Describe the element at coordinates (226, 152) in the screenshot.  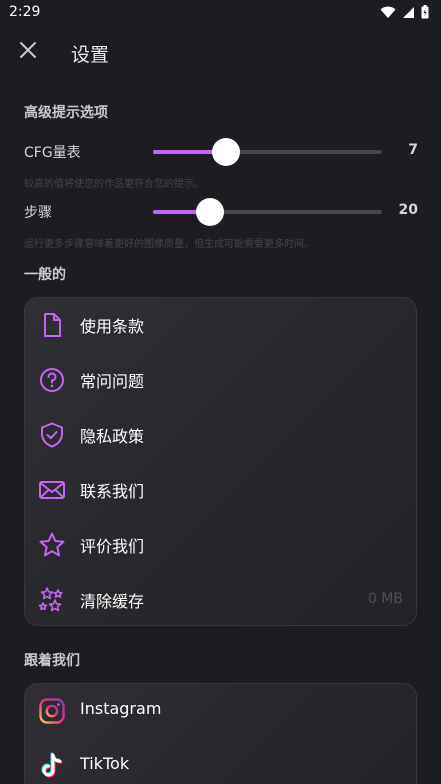
I see `cfg-slider-thumb` at that location.